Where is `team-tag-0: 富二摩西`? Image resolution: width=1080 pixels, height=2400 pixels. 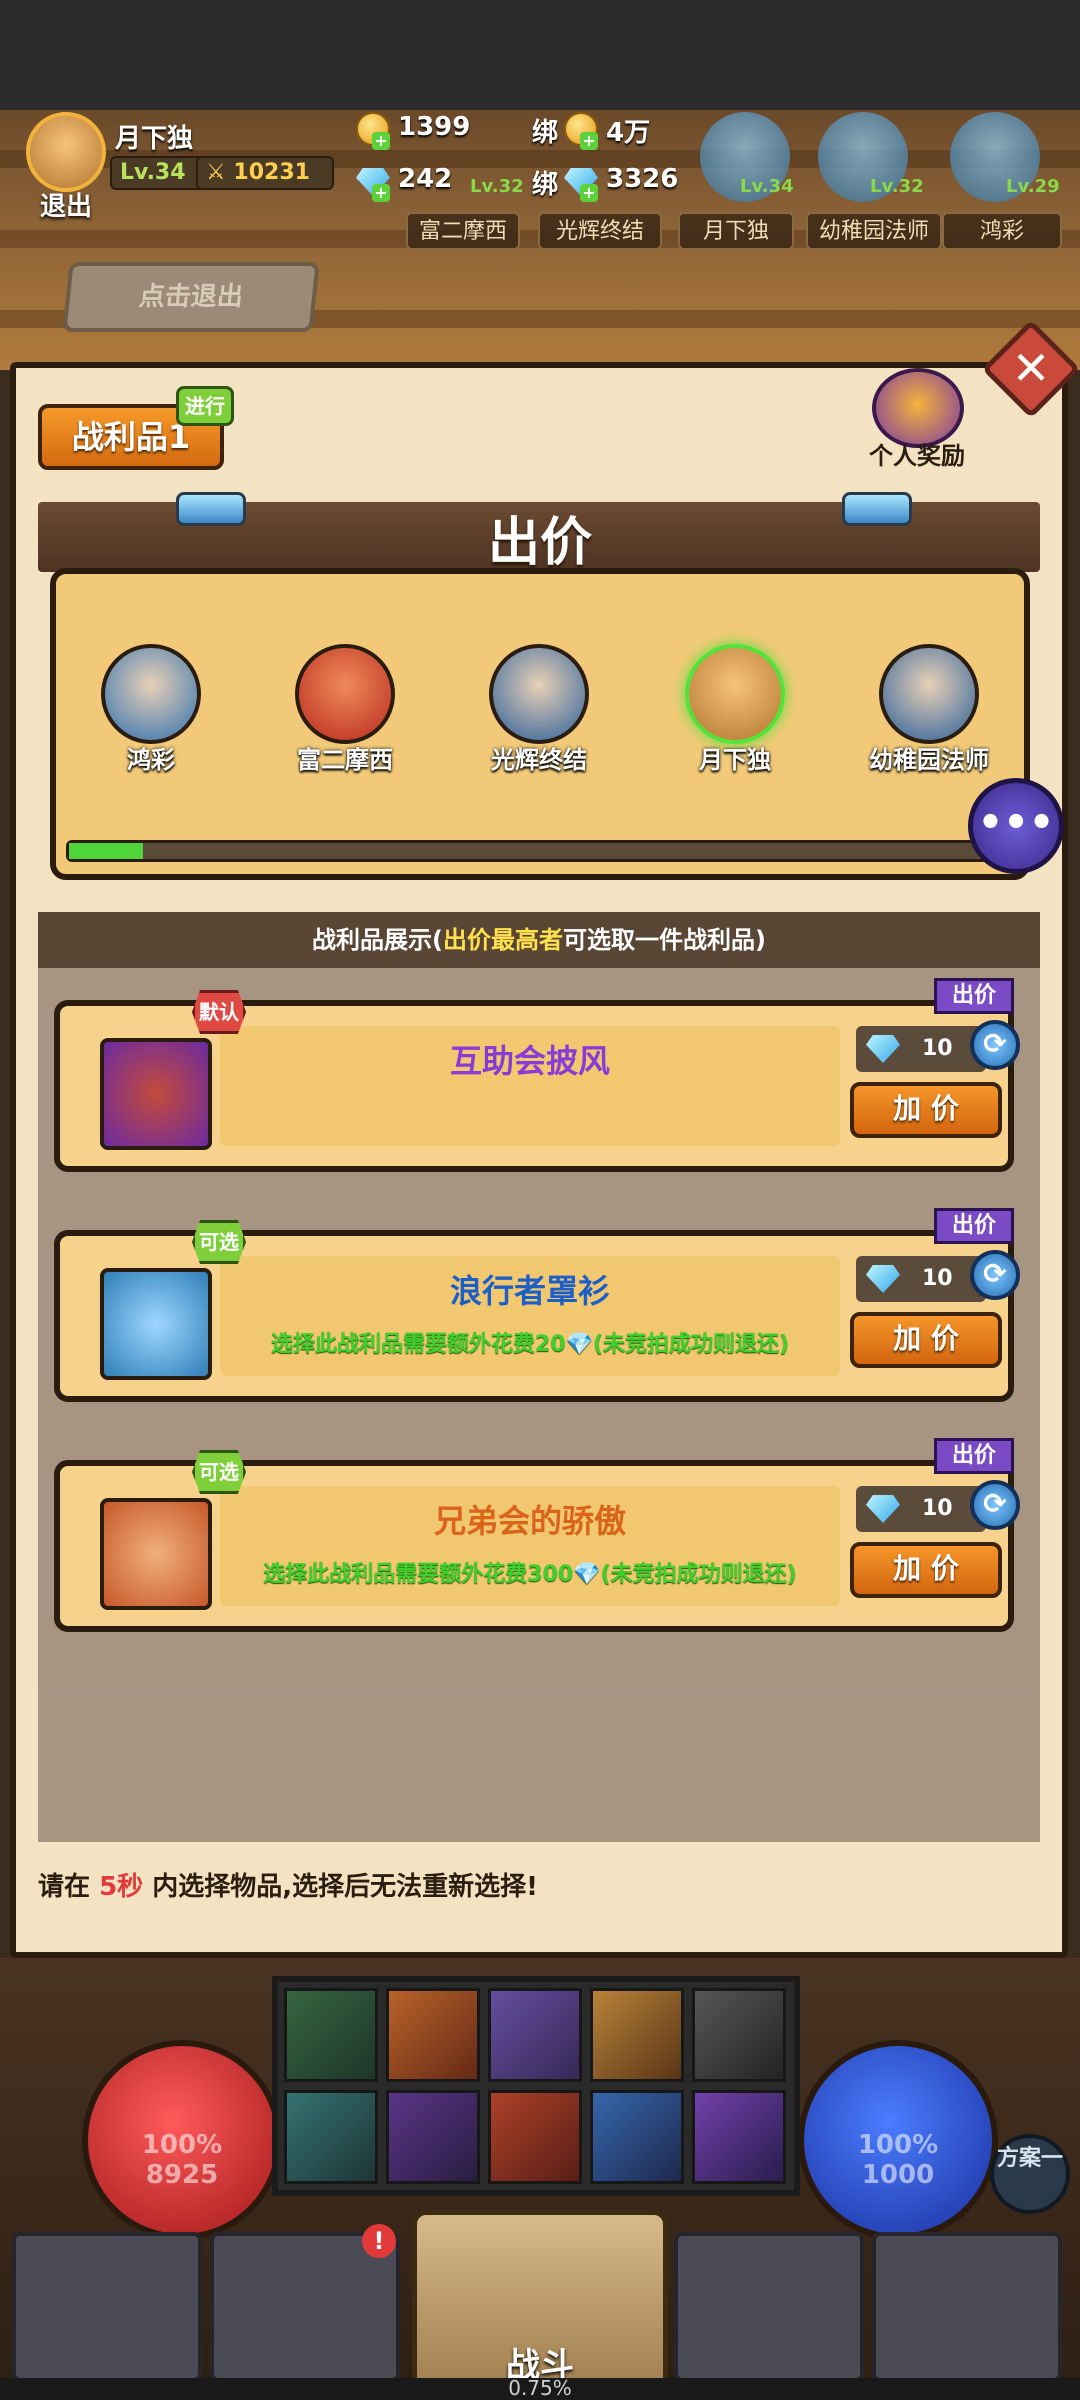
team-tag-0: 富二摩西 is located at coordinates (463, 231).